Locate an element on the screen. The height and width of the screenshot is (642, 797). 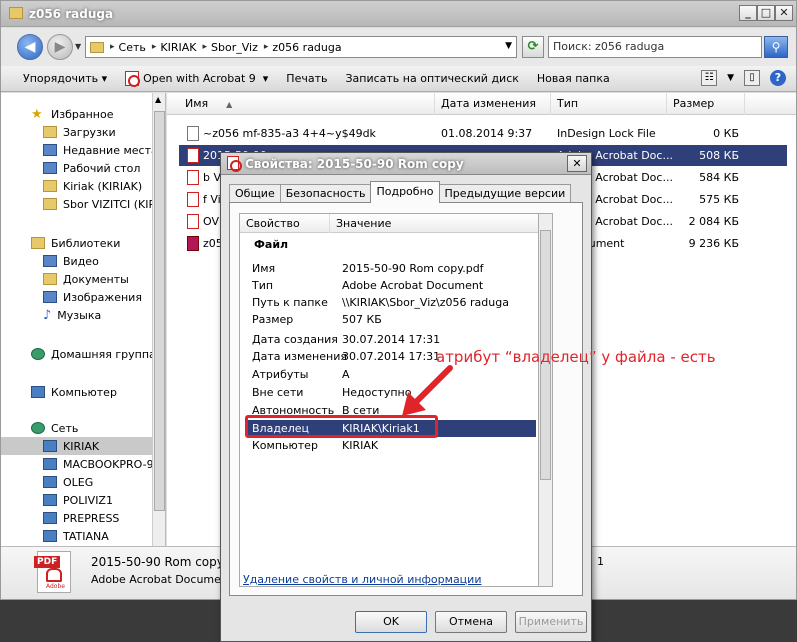
nav-net-tatiana: TATIANA is located at coordinates (104, 536).